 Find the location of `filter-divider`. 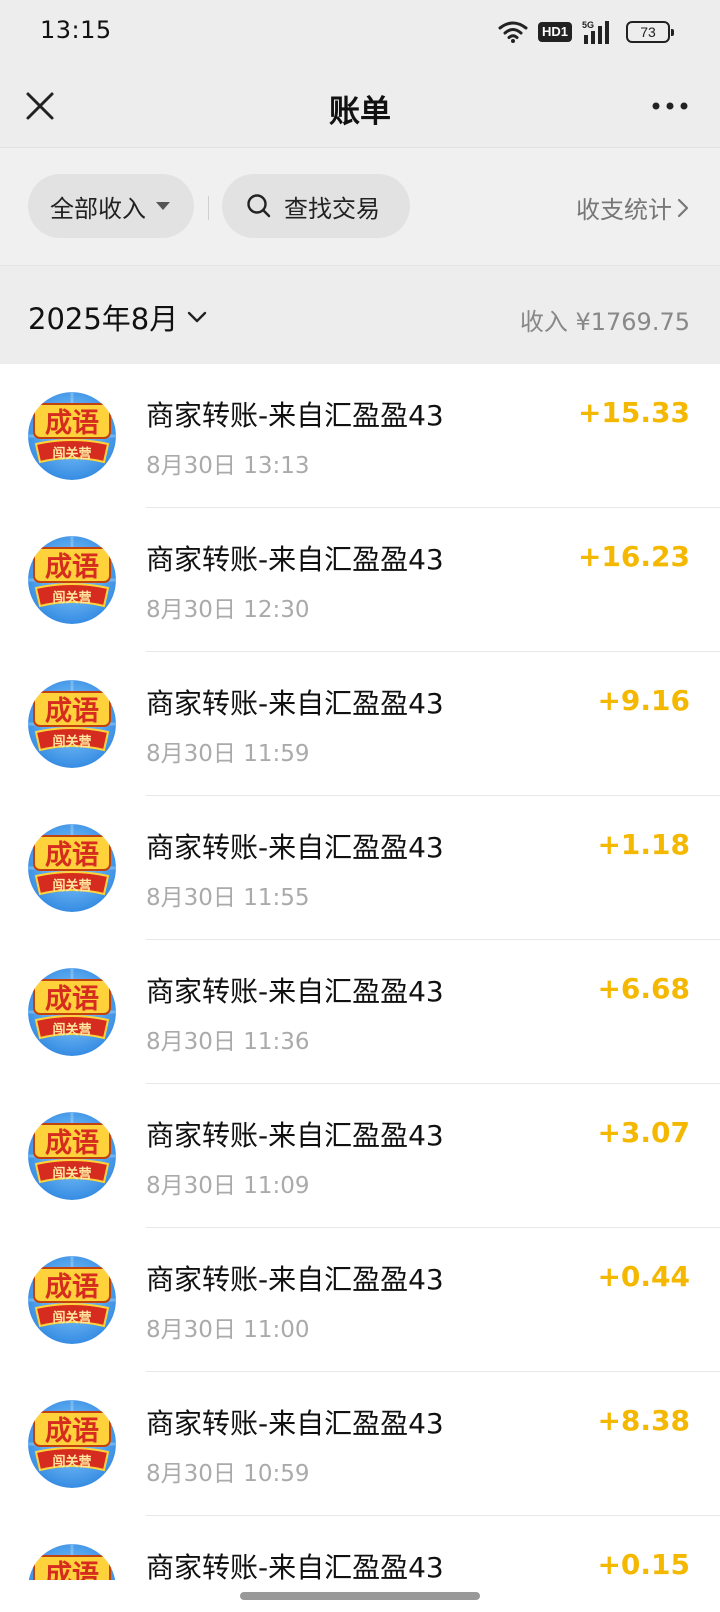

filter-divider is located at coordinates (208, 208).